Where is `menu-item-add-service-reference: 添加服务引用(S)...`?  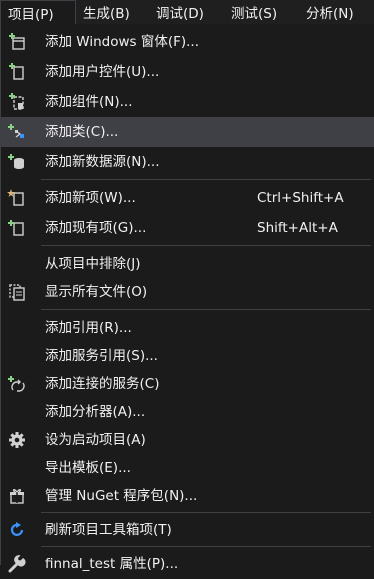 menu-item-add-service-reference: 添加服务引用(S)... is located at coordinates (187, 356).